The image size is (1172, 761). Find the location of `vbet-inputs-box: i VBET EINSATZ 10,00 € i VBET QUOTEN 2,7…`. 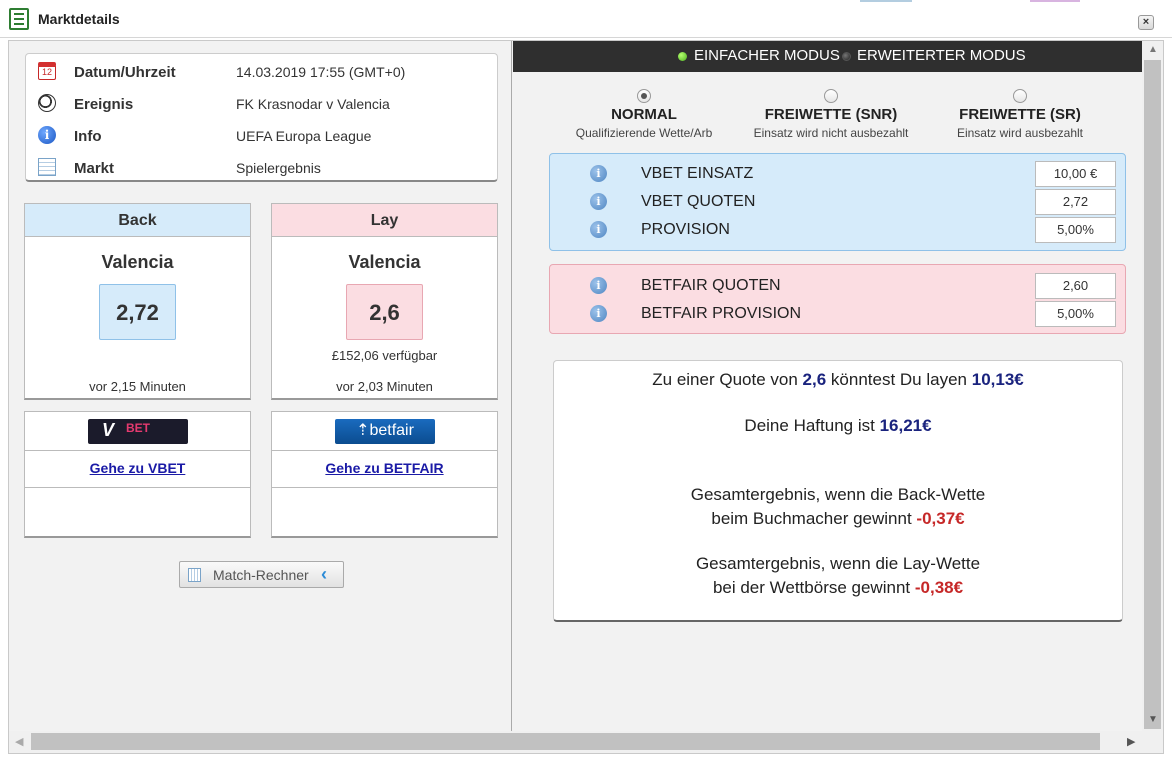

vbet-inputs-box: i VBET EINSATZ 10,00 € i VBET QUOTEN 2,7… is located at coordinates (837, 202).